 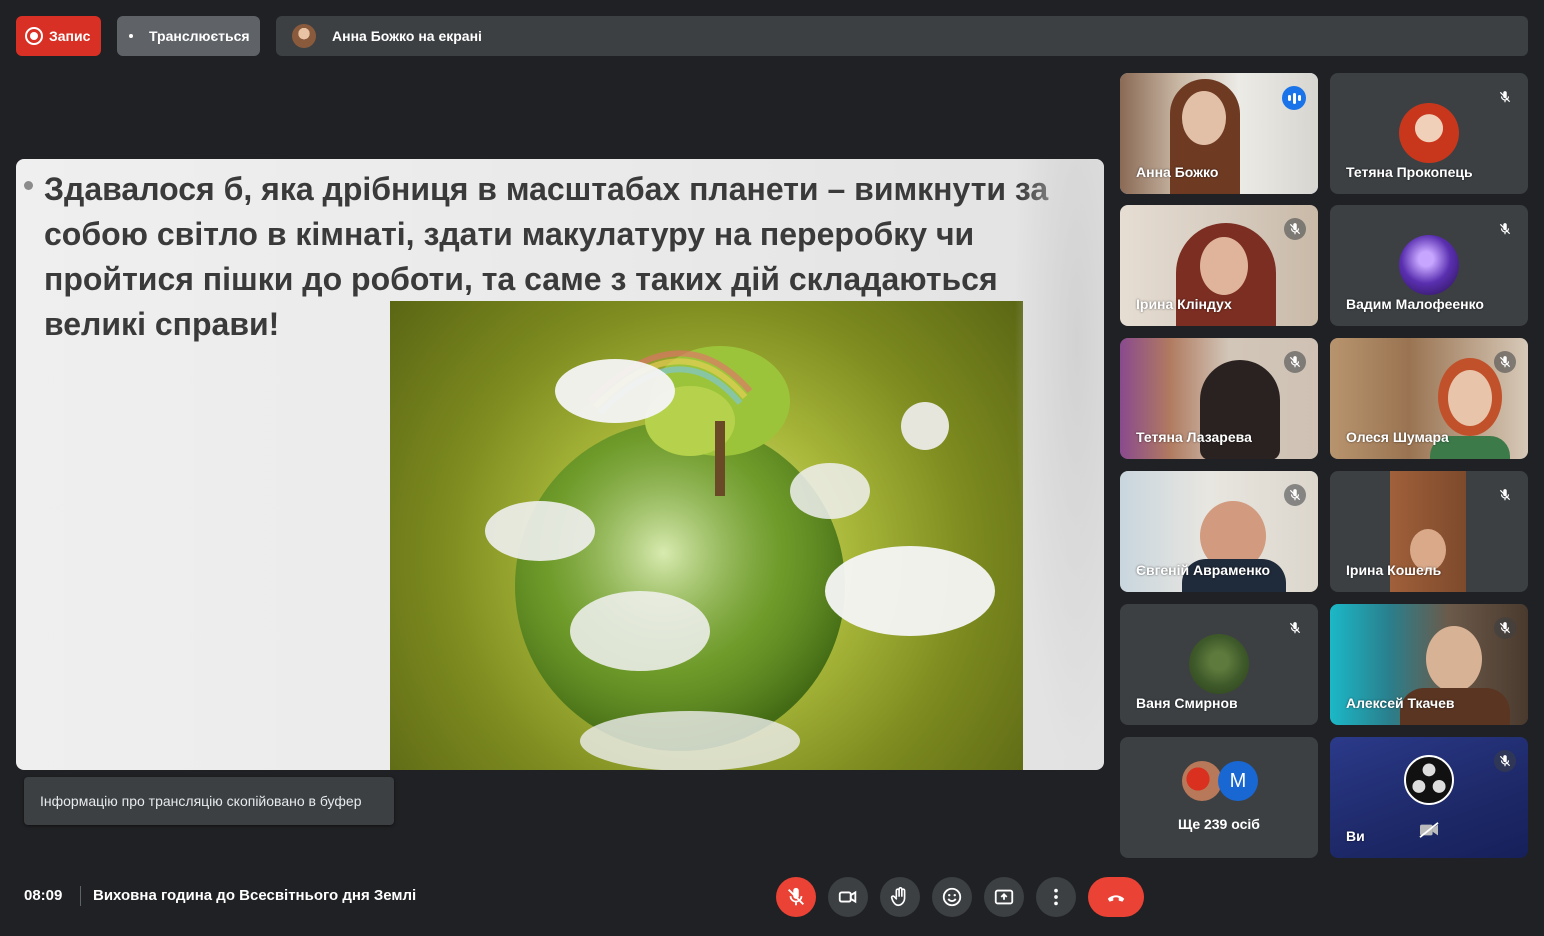 I want to click on participant-tile: Ірина Кошель, so click(x=1429, y=531).